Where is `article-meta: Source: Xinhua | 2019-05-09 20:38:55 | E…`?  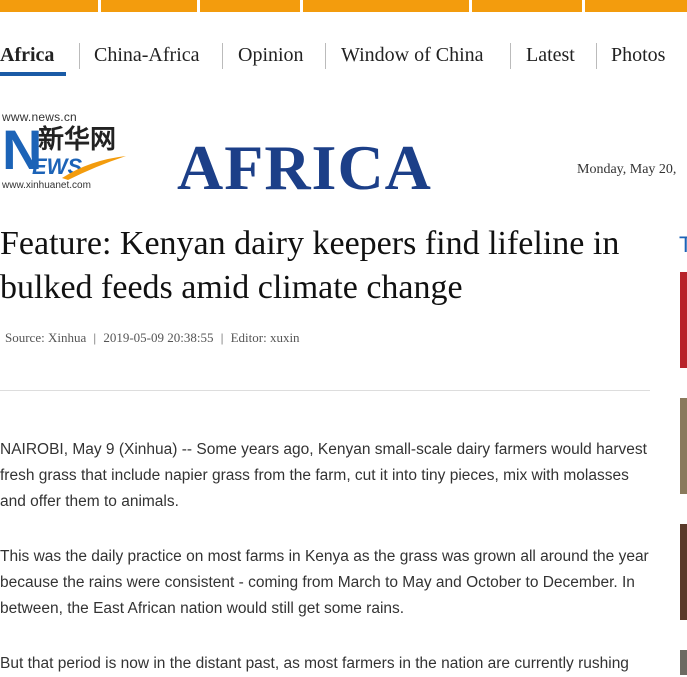
article-meta: Source: Xinhua | 2019-05-09 20:38:55 | E… is located at coordinates (154, 338).